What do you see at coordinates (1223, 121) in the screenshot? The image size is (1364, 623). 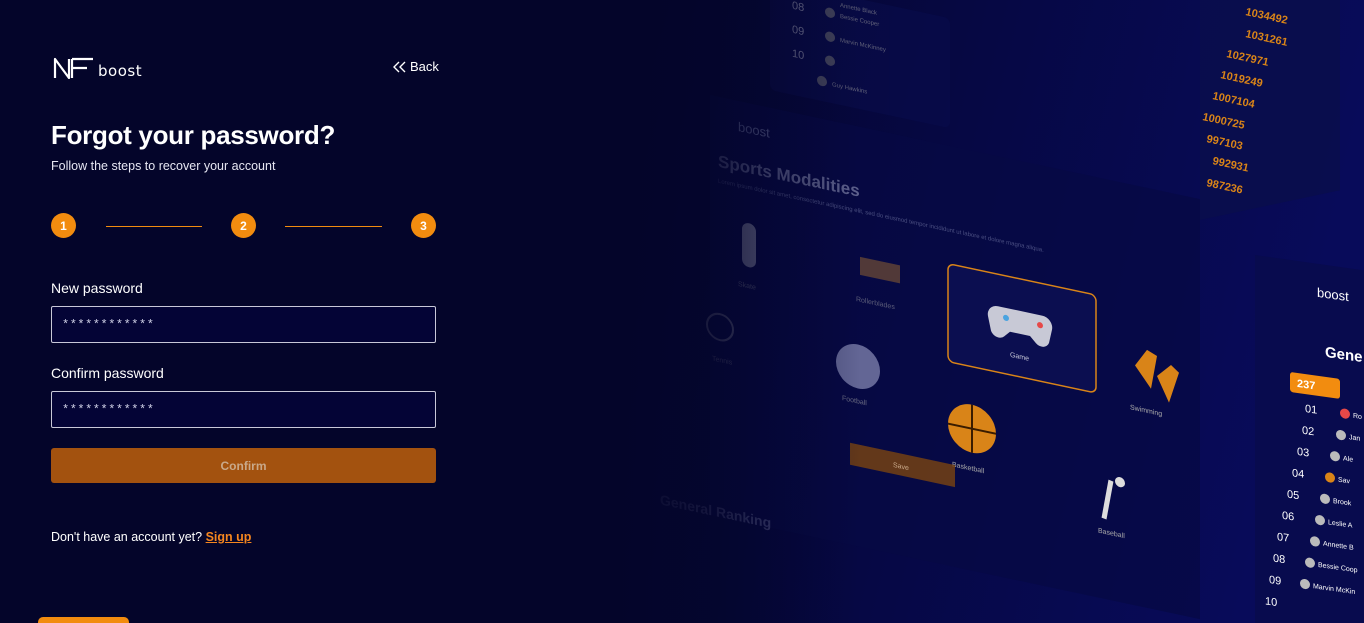 I see `score-value: 1000725` at bounding box center [1223, 121].